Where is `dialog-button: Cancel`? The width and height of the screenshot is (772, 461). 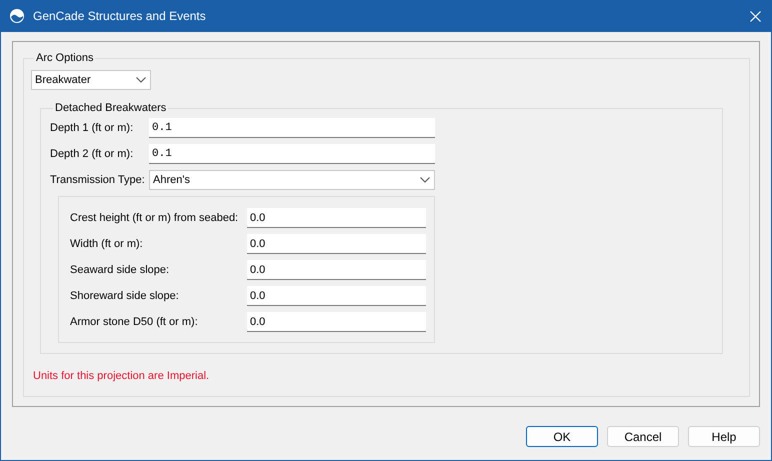
dialog-button: Cancel is located at coordinates (643, 436).